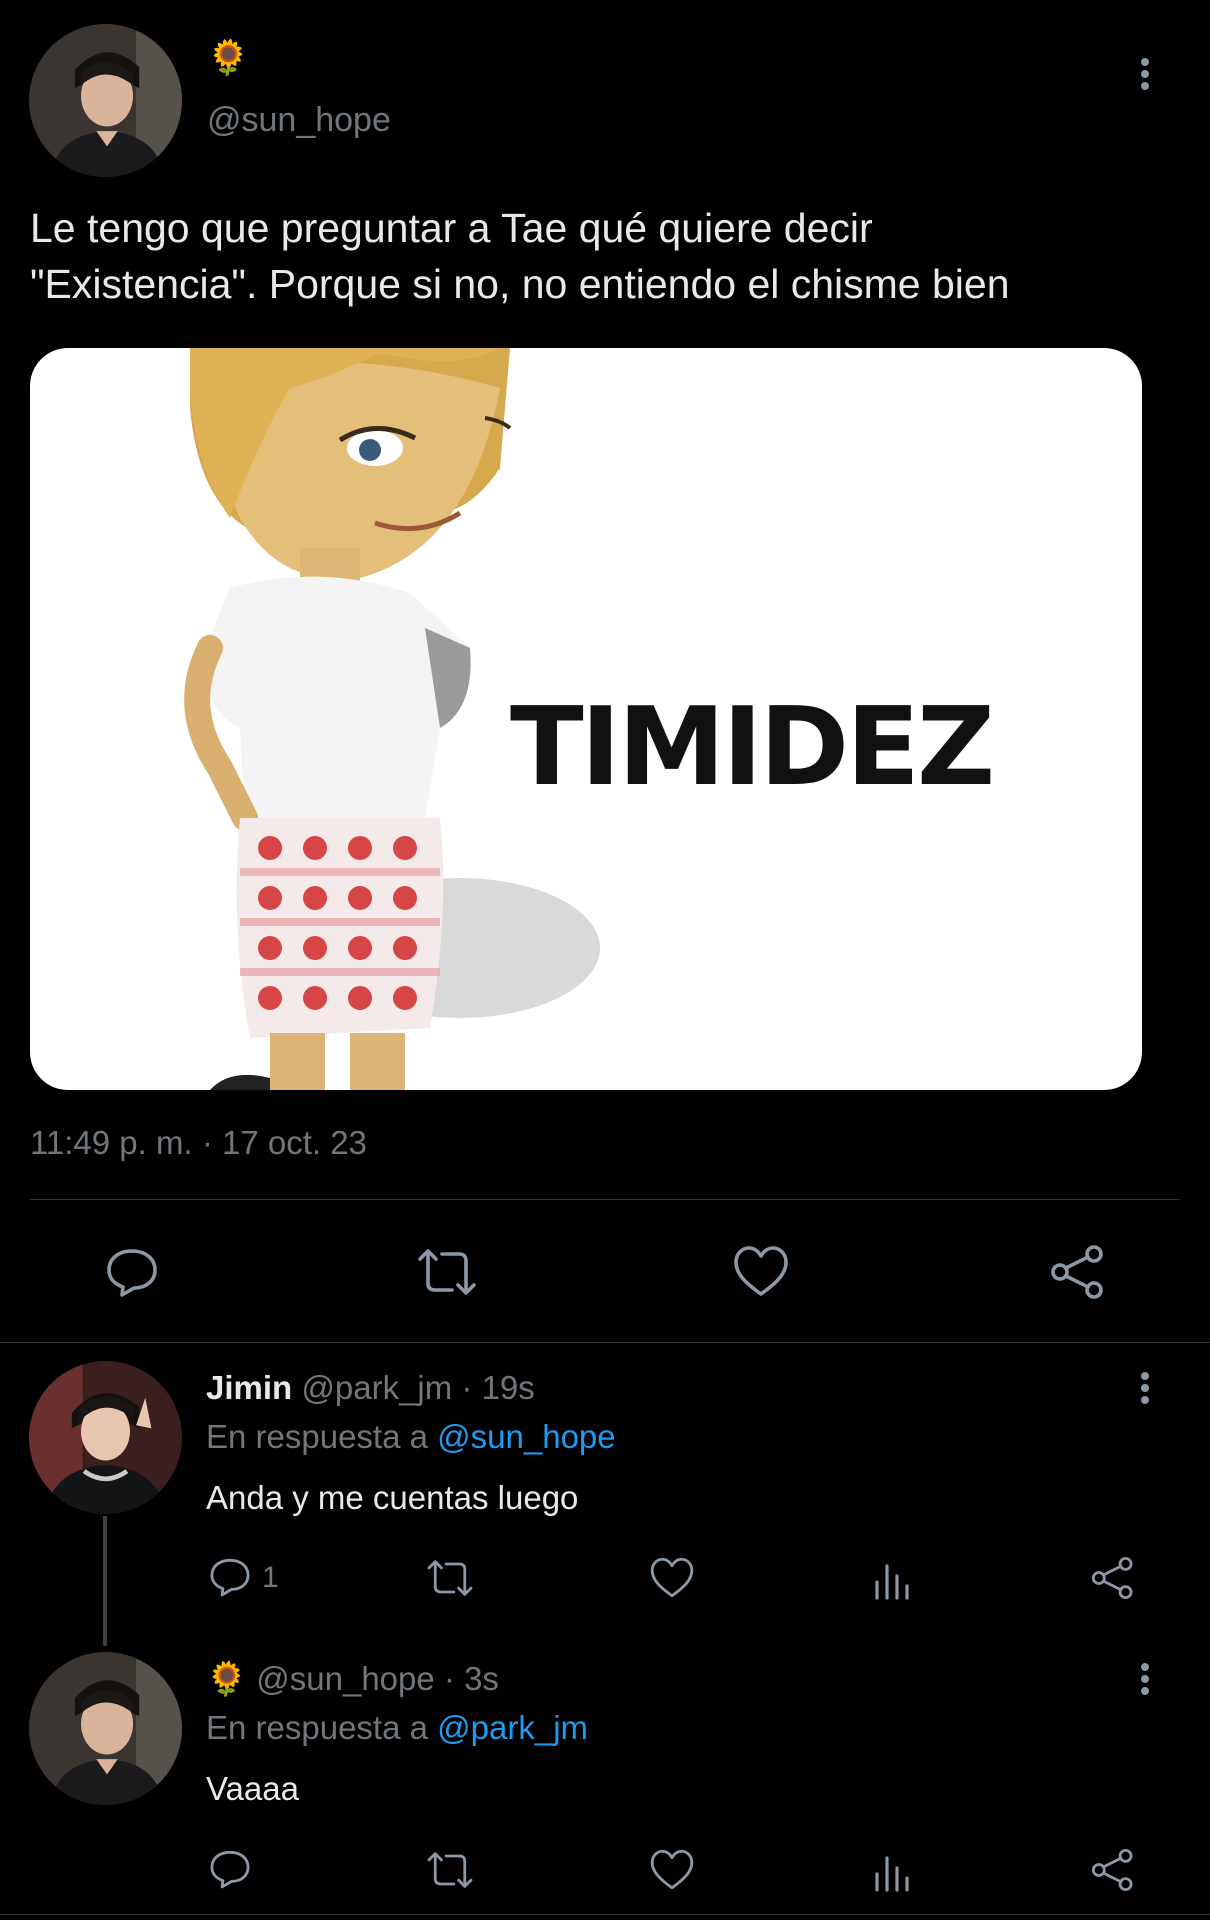 This screenshot has width=1210, height=1920. Describe the element at coordinates (270, 1577) in the screenshot. I see `reply-count: 1` at that location.